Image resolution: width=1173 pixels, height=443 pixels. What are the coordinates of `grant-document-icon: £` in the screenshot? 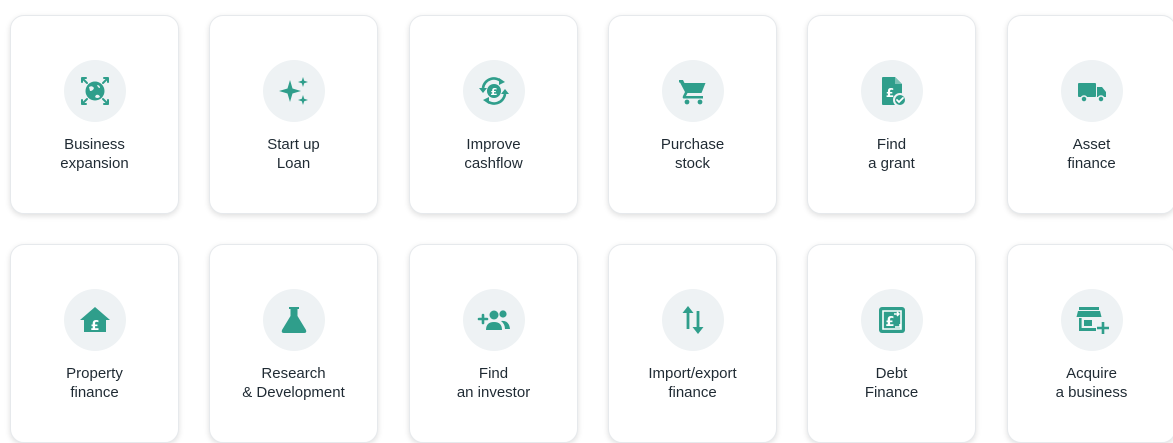 It's located at (894, 92).